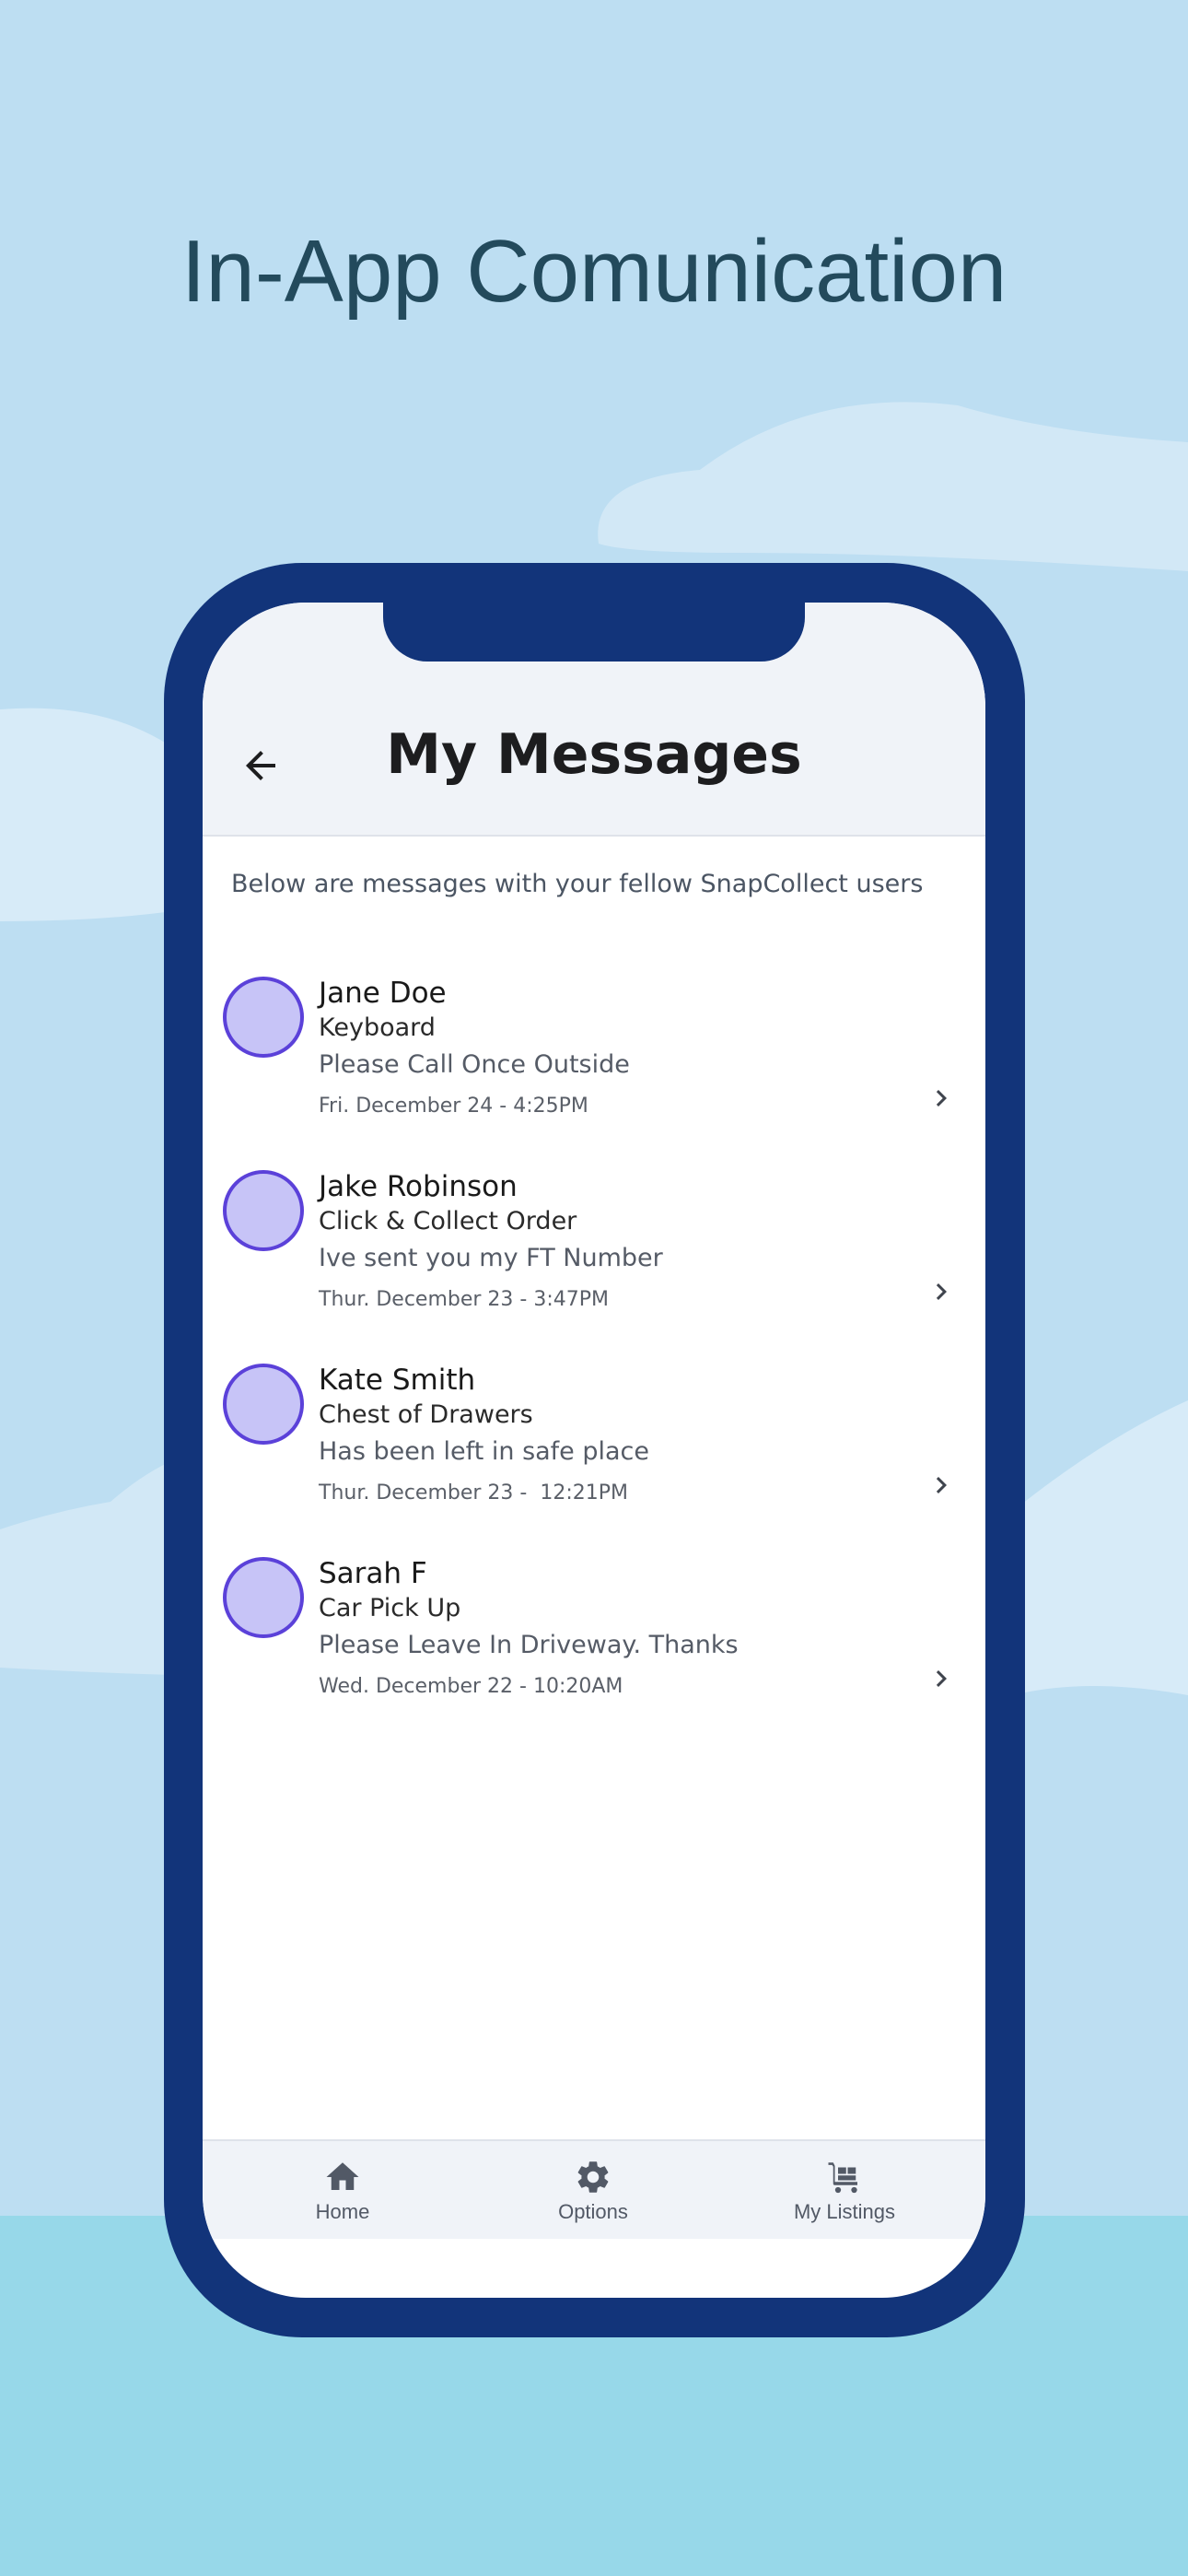 The width and height of the screenshot is (1188, 2576). What do you see at coordinates (473, 1493) in the screenshot?
I see `message-timestamp: Thur. December 23 - 12:21PM` at bounding box center [473, 1493].